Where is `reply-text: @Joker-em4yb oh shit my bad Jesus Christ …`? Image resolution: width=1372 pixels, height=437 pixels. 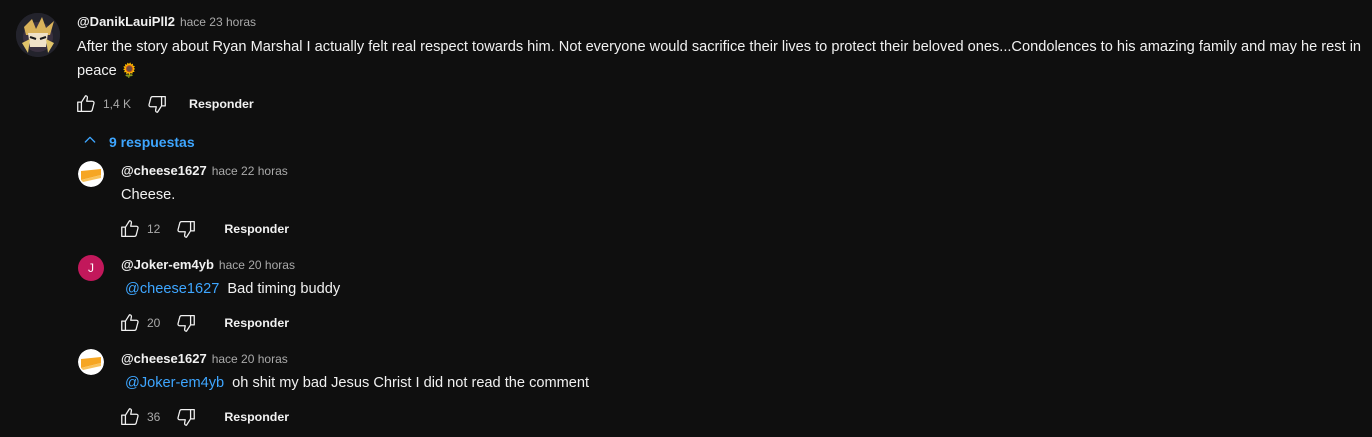 reply-text: @Joker-em4yb oh shit my bad Jesus Christ … is located at coordinates (721, 383).